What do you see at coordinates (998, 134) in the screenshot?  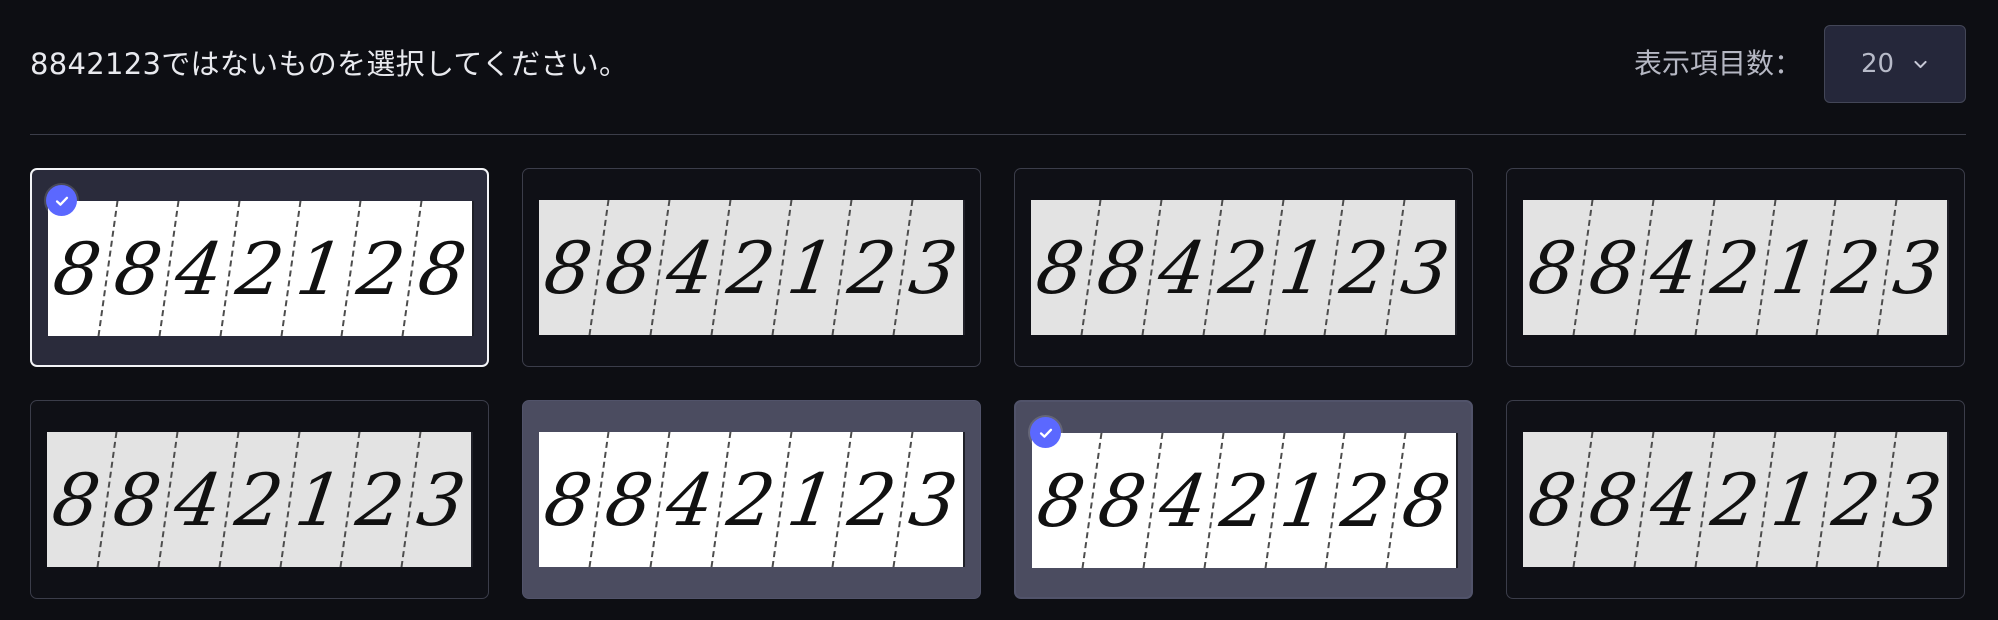 I see `header-divider` at bounding box center [998, 134].